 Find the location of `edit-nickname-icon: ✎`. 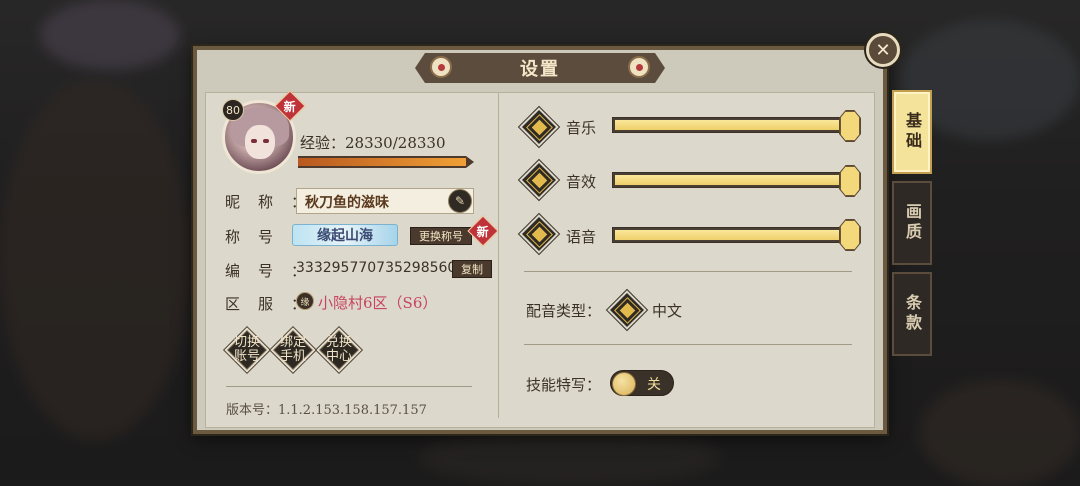

edit-nickname-icon: ✎ is located at coordinates (460, 201).